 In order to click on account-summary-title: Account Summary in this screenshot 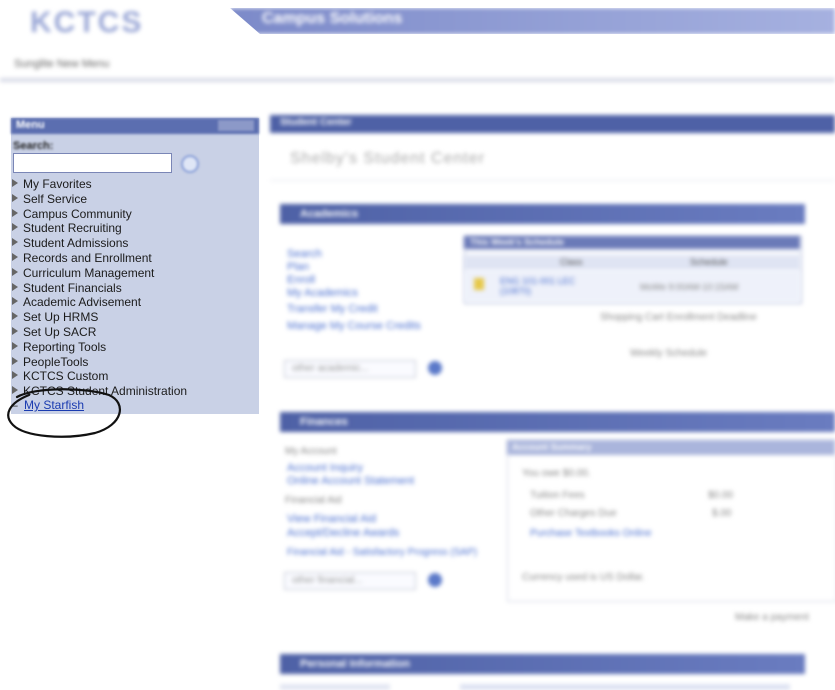, I will do `click(552, 447)`.